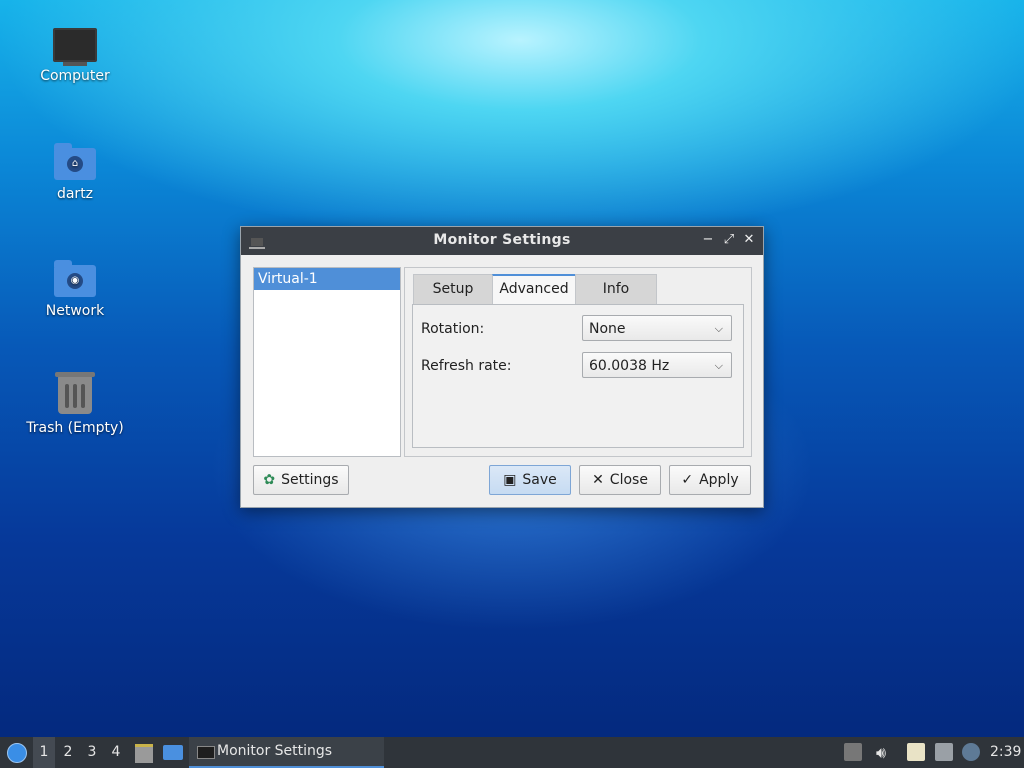 The image size is (1024, 768). I want to click on desktop-icon-label: Trash (Empty), so click(75, 428).